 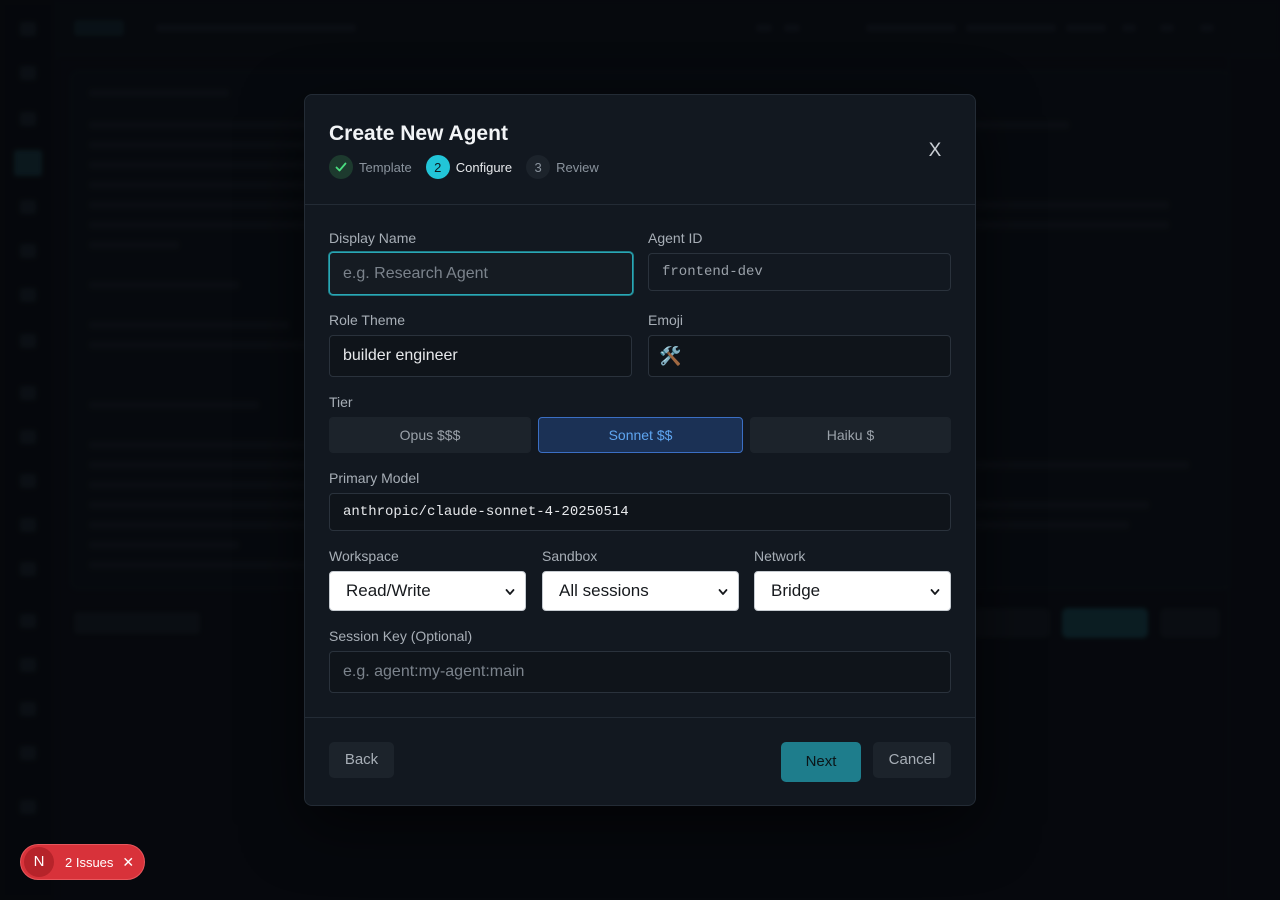 What do you see at coordinates (640, 435) in the screenshot?
I see `tier-sonnet-button: Sonnet $$` at bounding box center [640, 435].